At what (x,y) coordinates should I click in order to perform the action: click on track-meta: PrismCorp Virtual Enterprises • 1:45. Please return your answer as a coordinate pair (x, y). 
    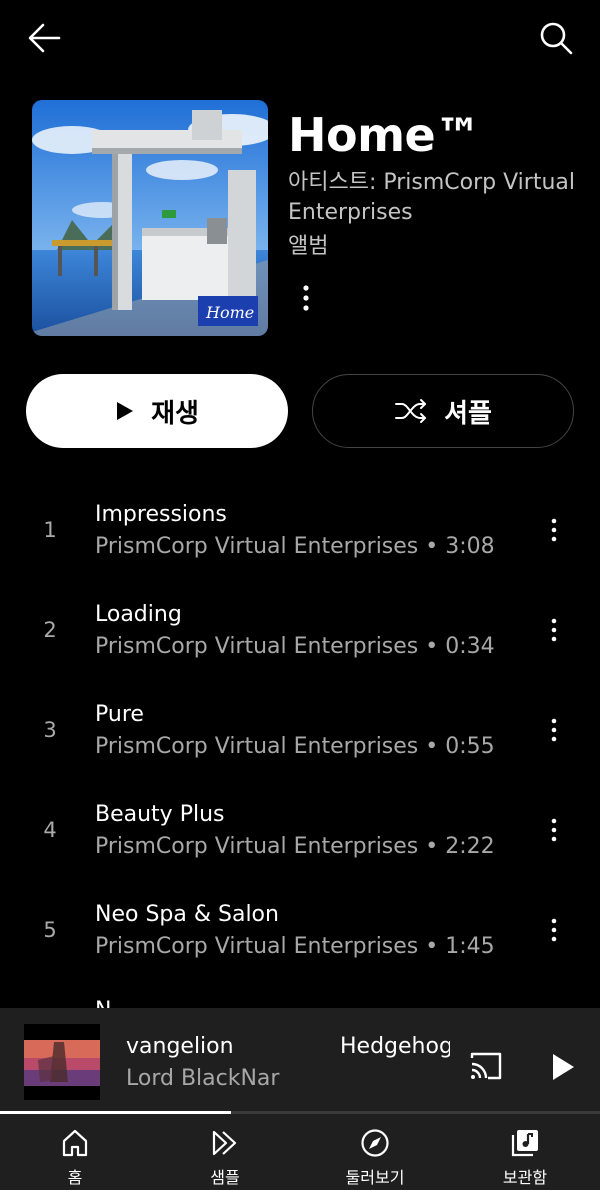
    Looking at the image, I should click on (295, 946).